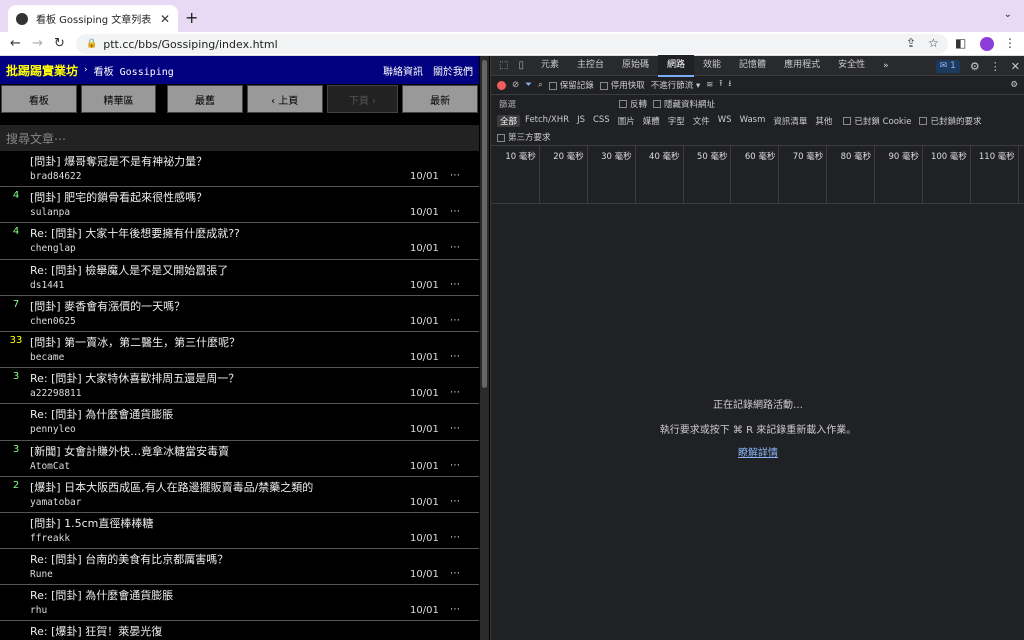 Image resolution: width=1024 pixels, height=640 pixels. What do you see at coordinates (59, 44) in the screenshot?
I see `reload-icon: ↻` at bounding box center [59, 44].